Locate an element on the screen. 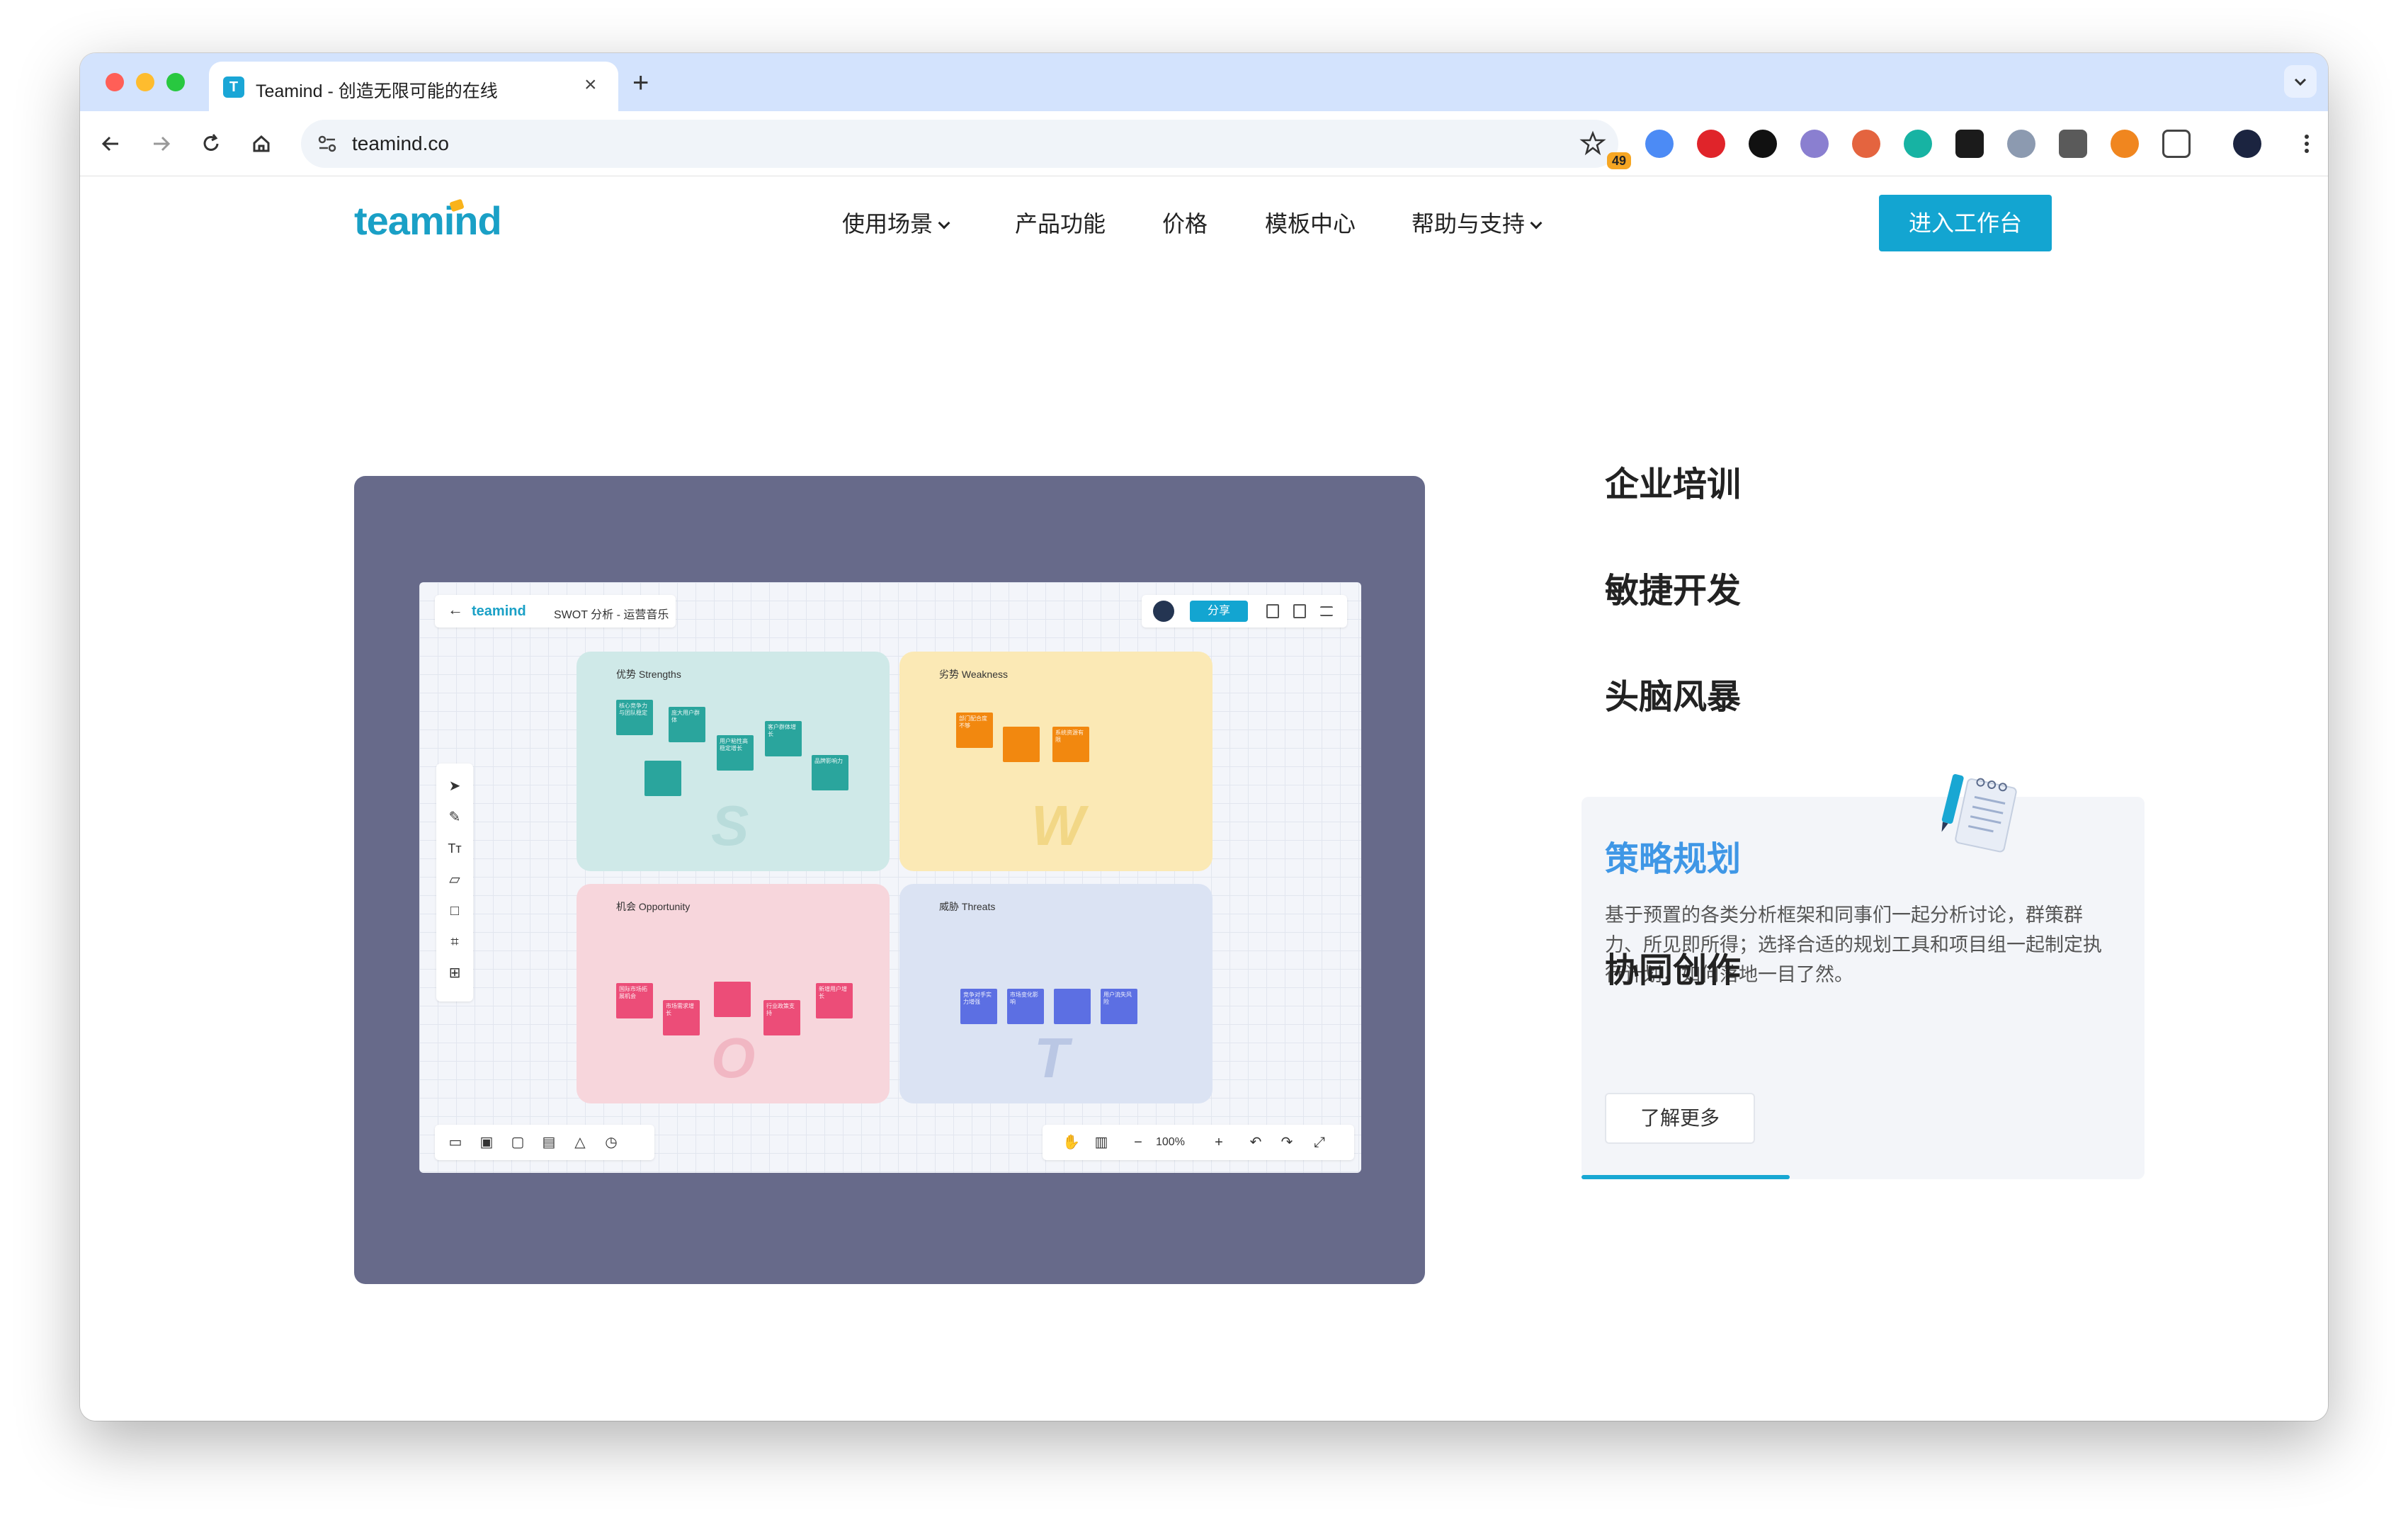 Image resolution: width=2408 pixels, height=1527 pixels. text-icon: Tт is located at coordinates (455, 849).